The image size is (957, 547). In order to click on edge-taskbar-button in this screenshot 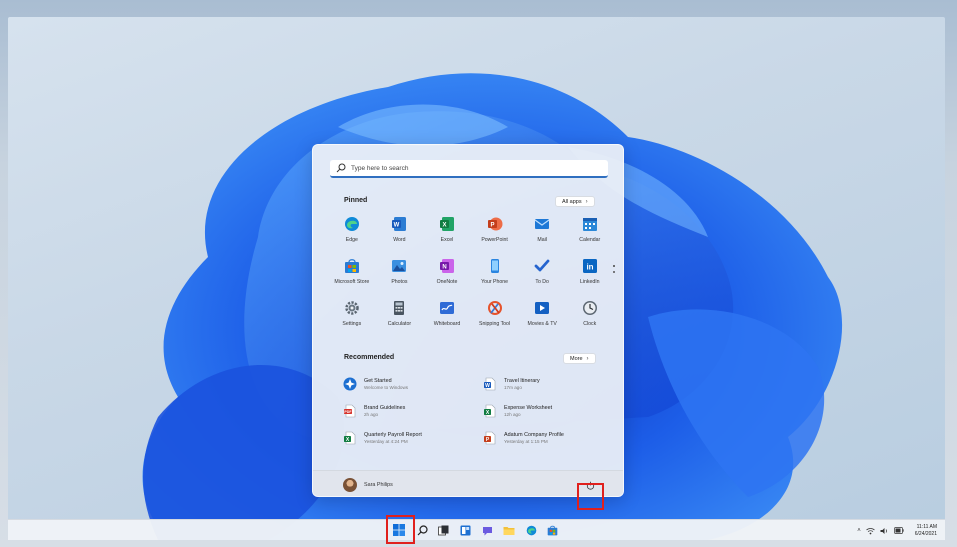, I will do `click(531, 530)`.